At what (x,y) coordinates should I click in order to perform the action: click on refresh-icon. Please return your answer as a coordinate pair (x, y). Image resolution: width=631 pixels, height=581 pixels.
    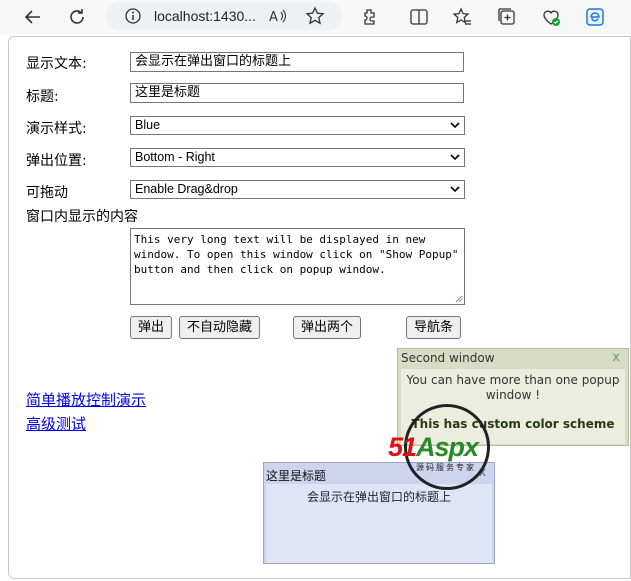
    Looking at the image, I should click on (77, 17).